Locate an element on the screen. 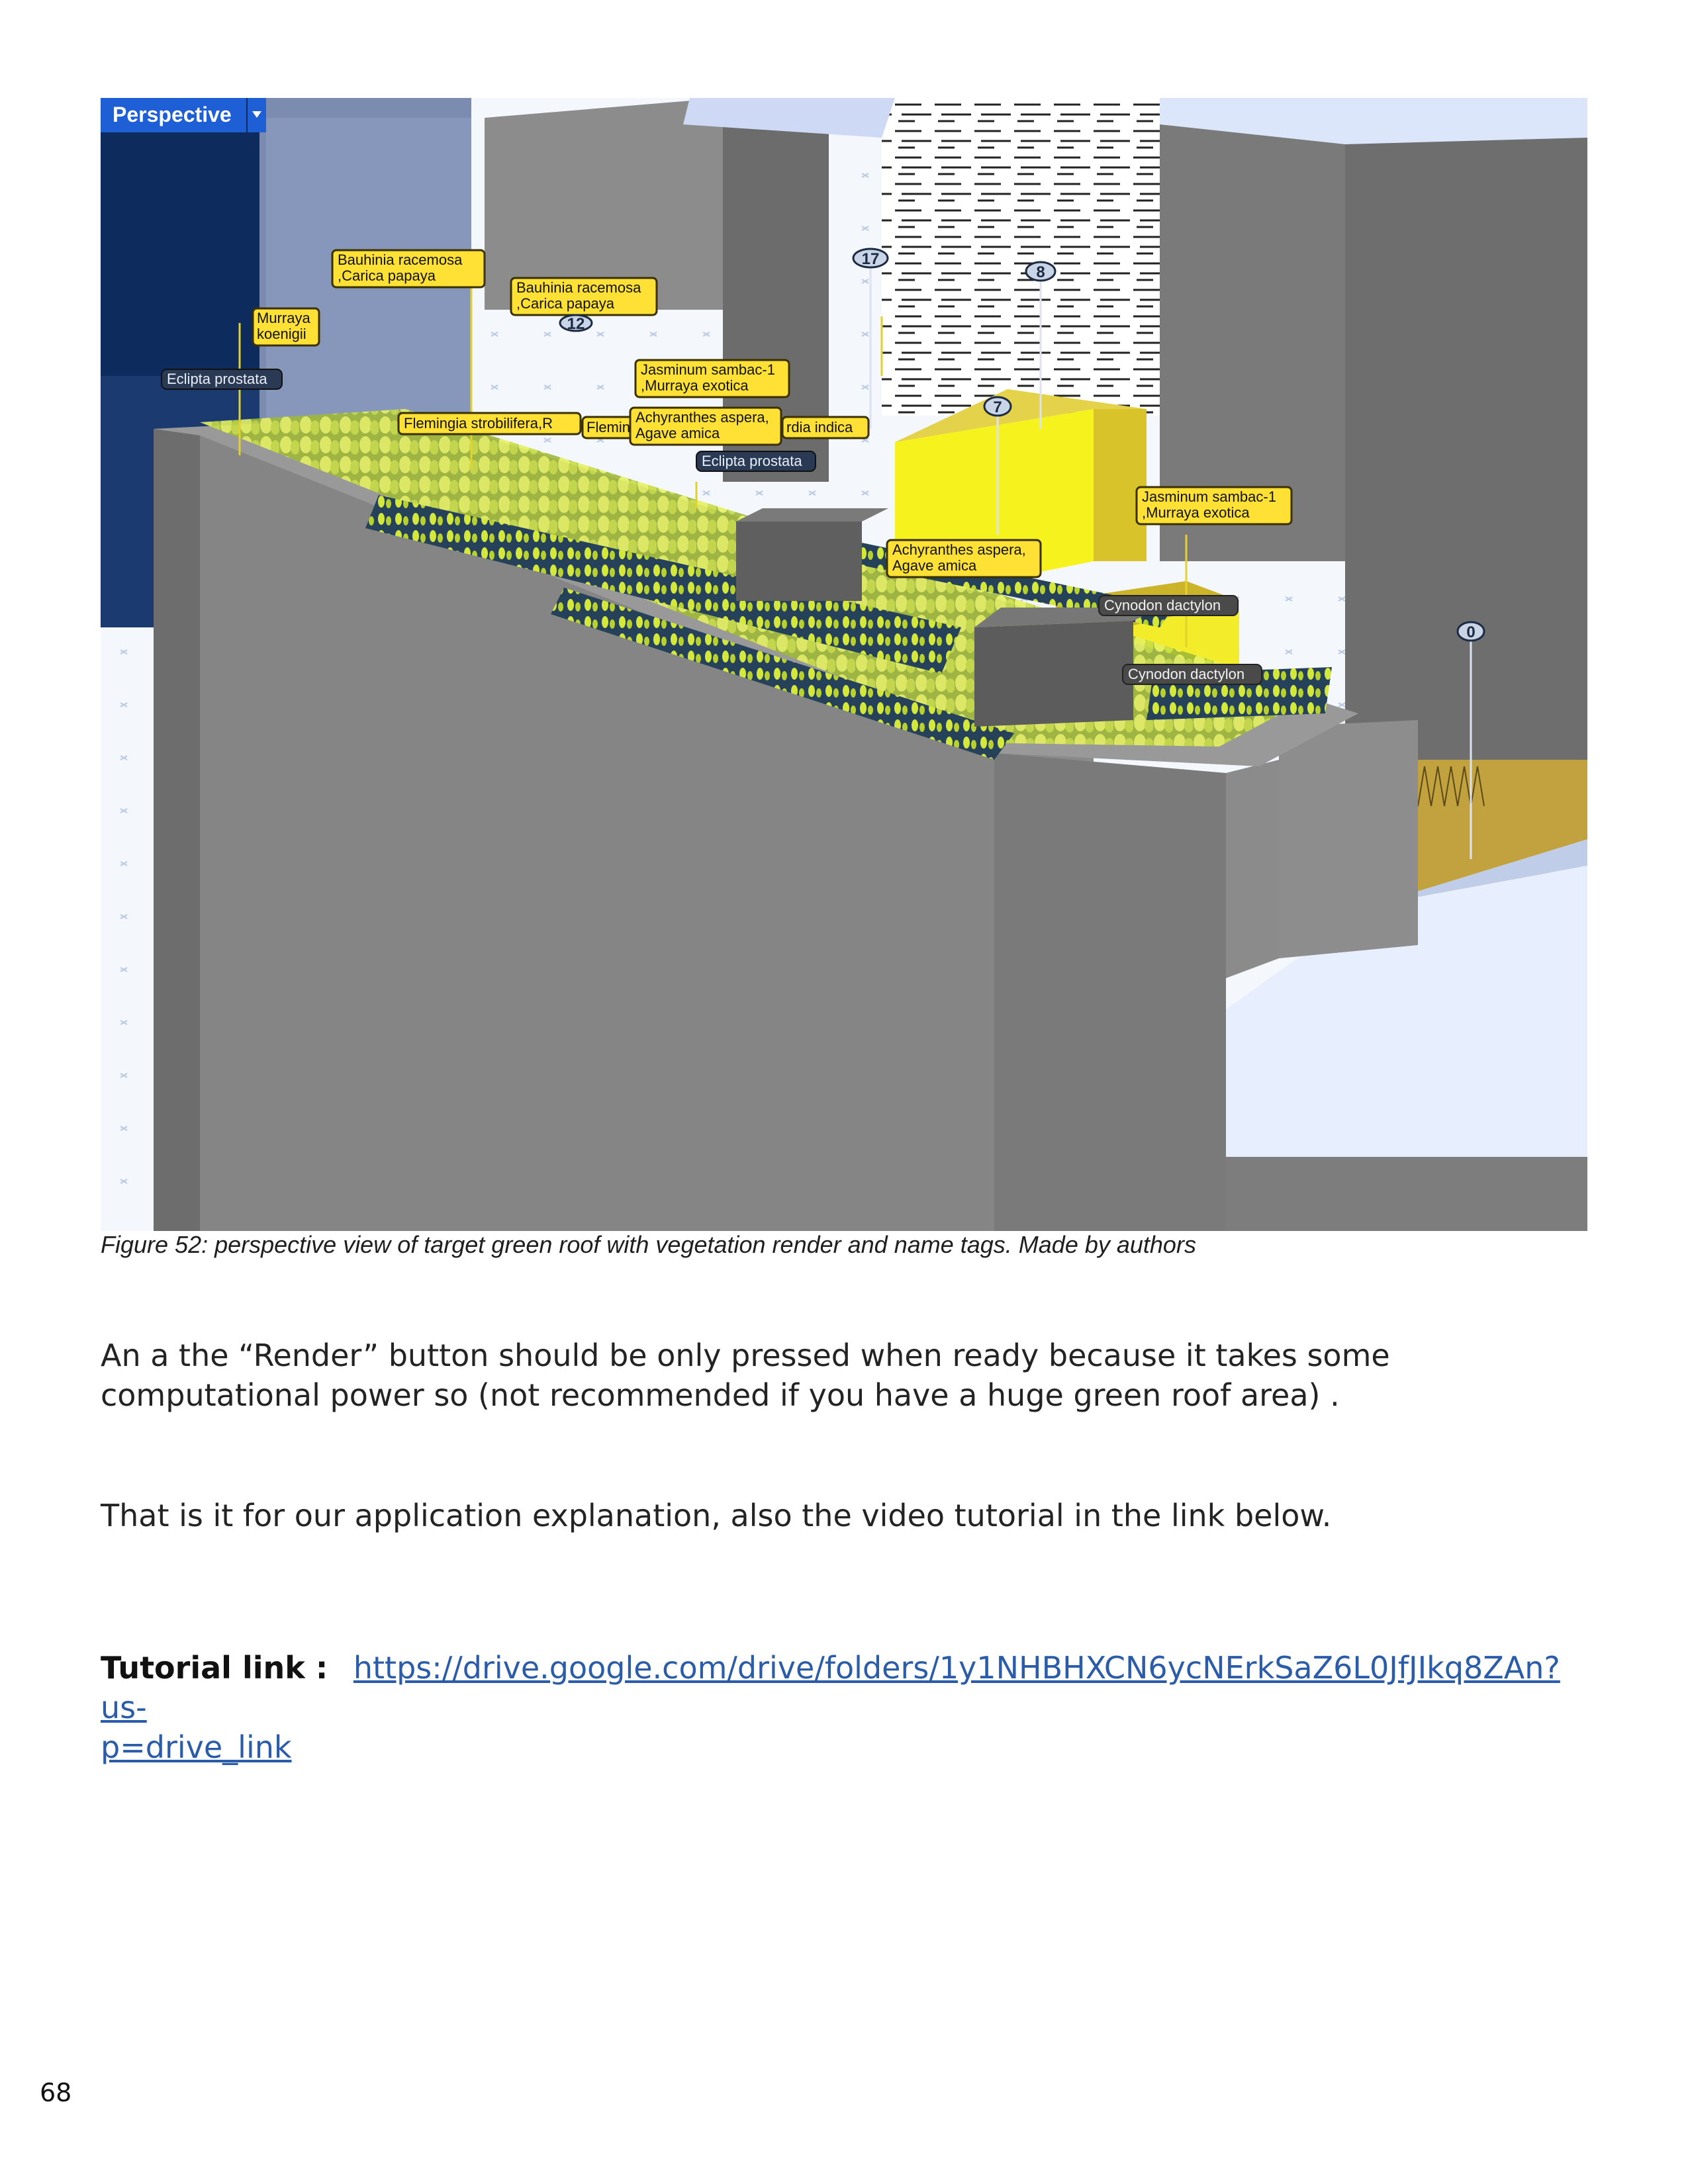  tag-line: Flemingia strobilifera,R is located at coordinates (478, 424).